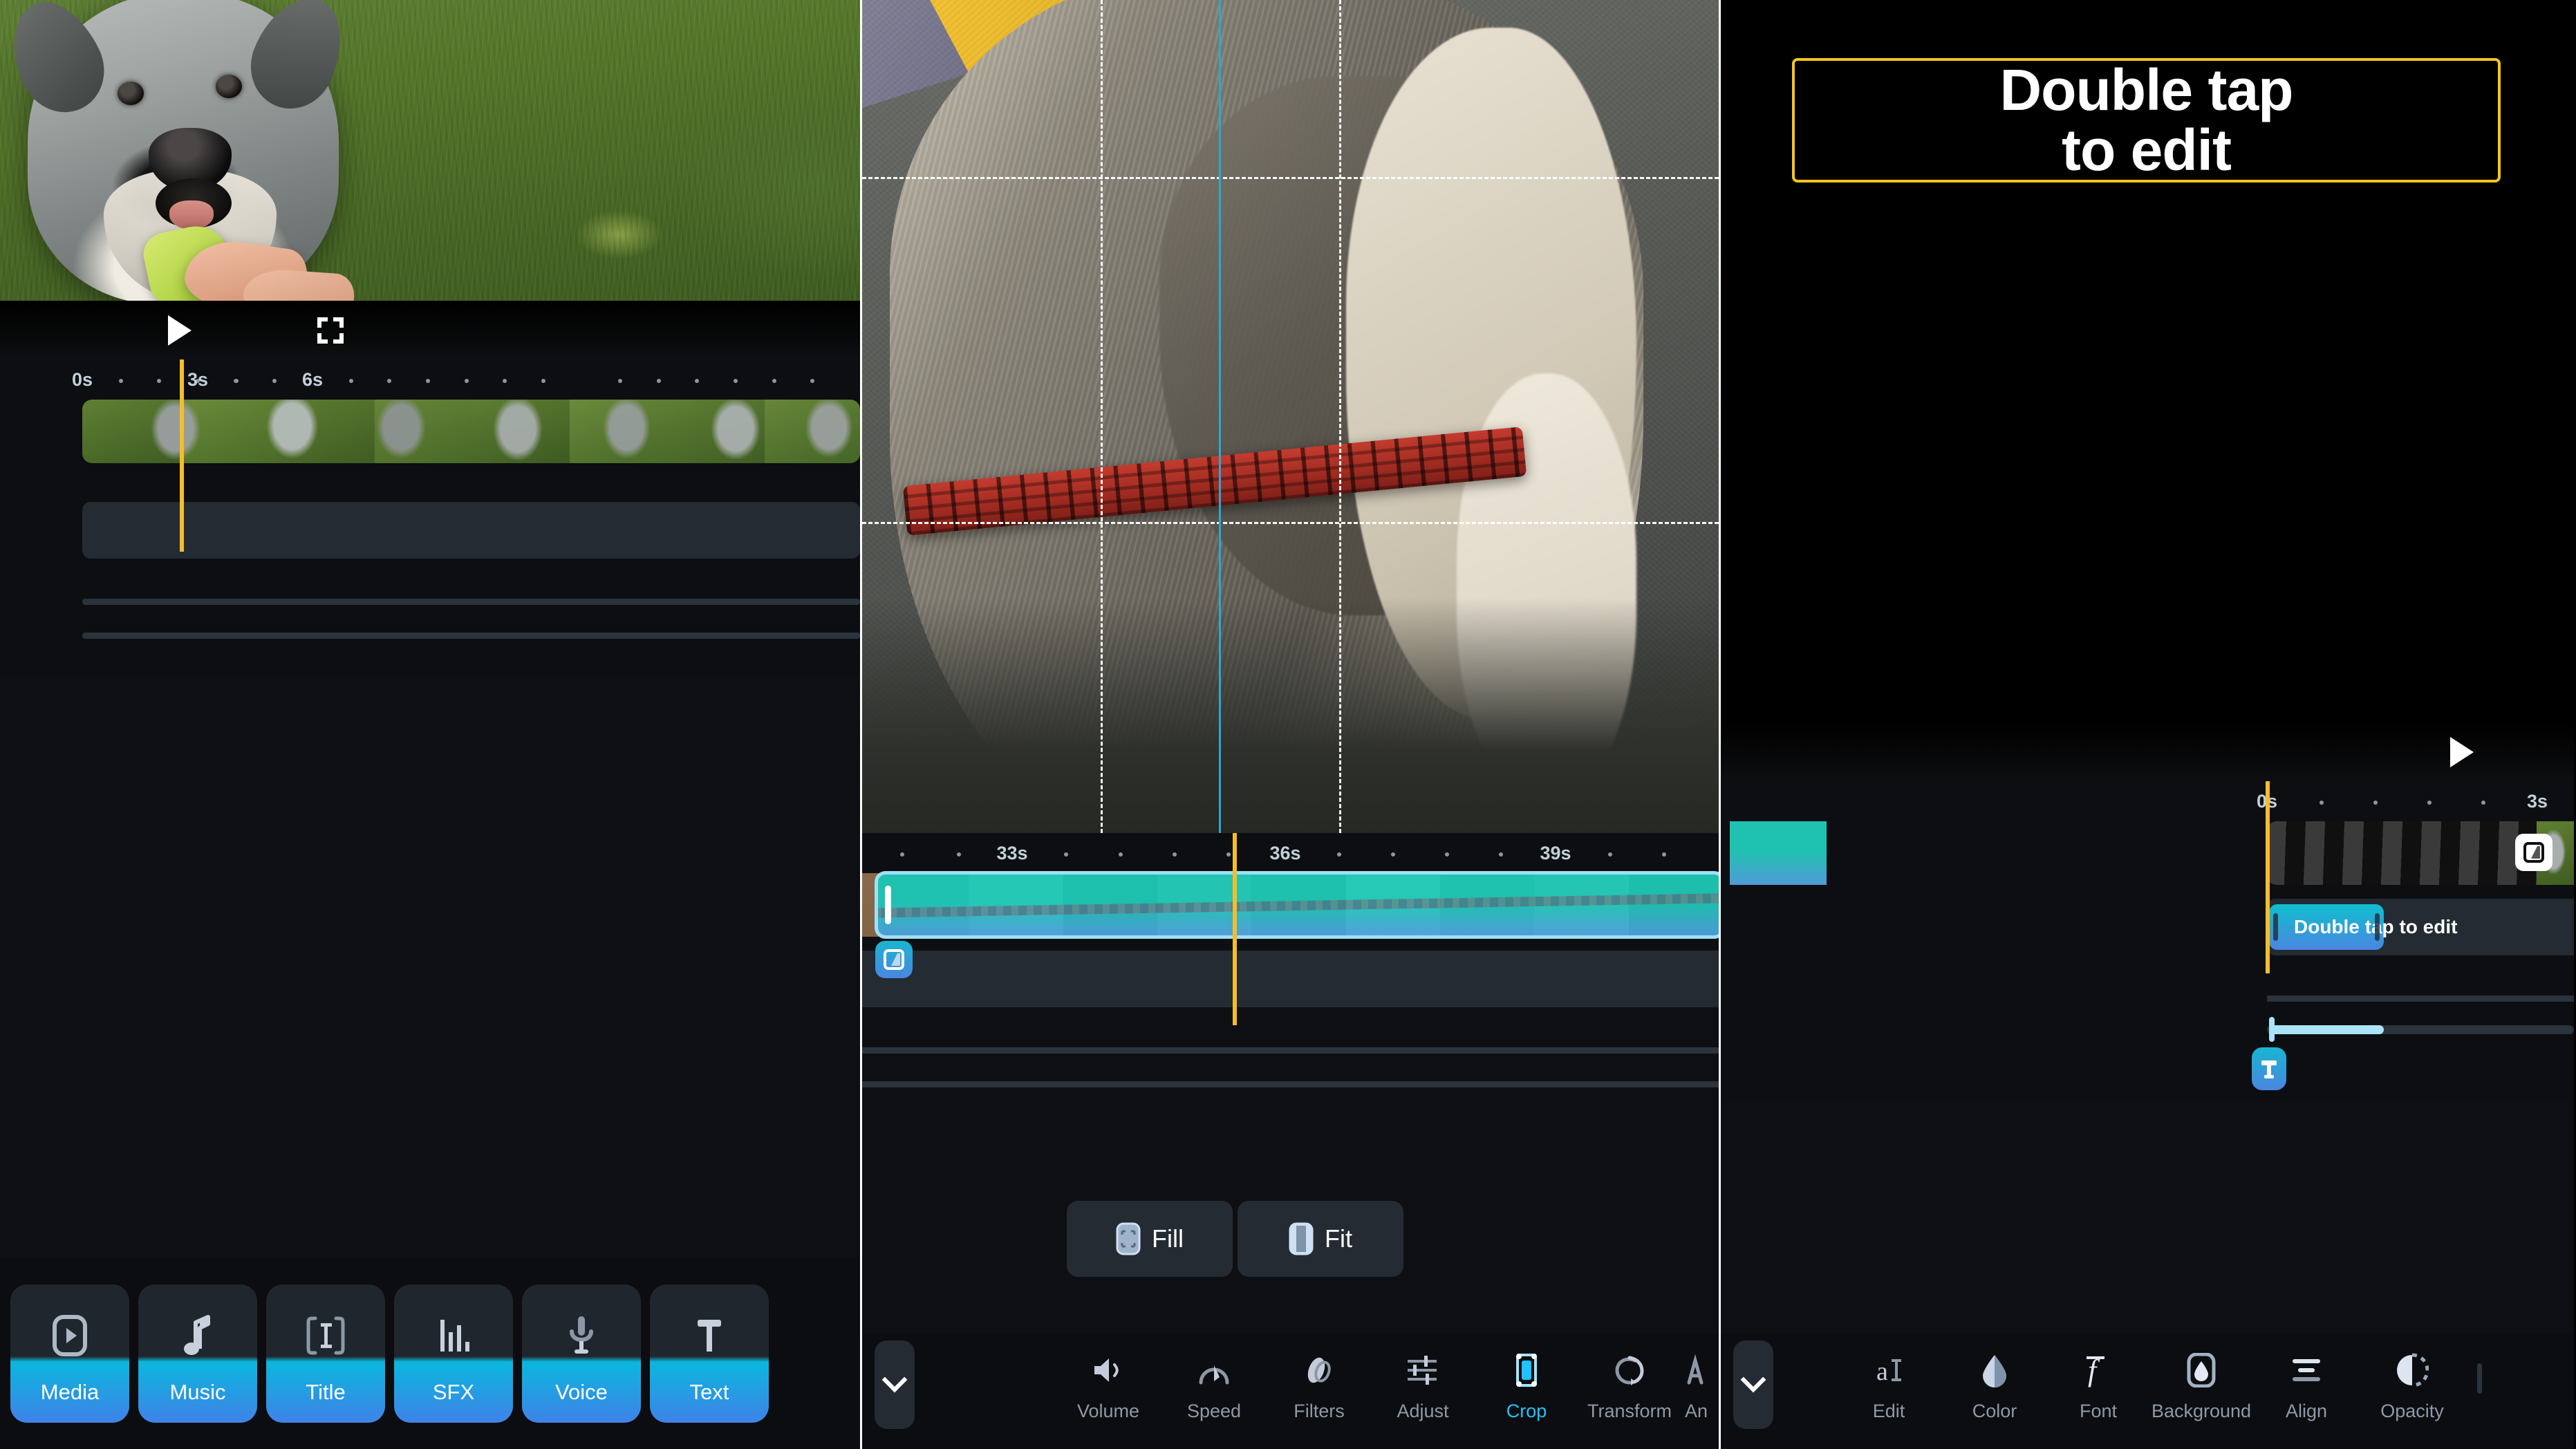 Image resolution: width=2576 pixels, height=1449 pixels. Describe the element at coordinates (888, 905) in the screenshot. I see `trim-handle-left` at that location.